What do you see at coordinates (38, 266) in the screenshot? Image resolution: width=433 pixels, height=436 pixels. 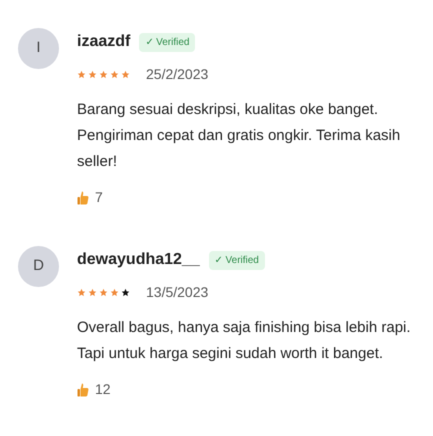 I see `avatar: D` at bounding box center [38, 266].